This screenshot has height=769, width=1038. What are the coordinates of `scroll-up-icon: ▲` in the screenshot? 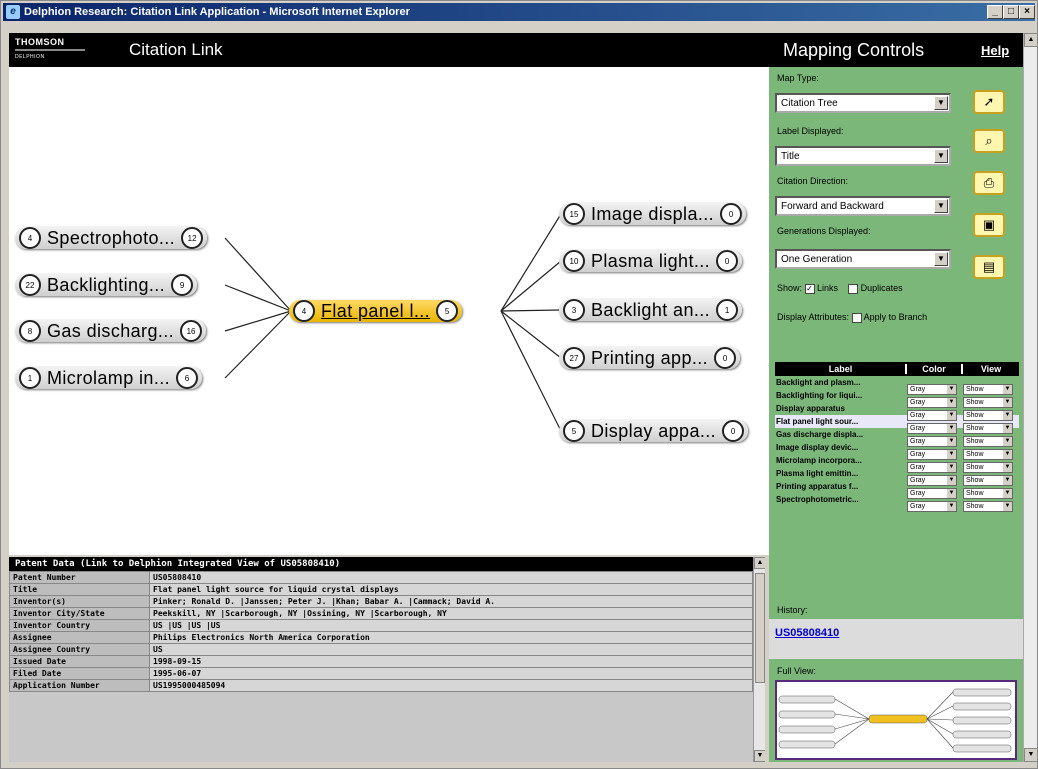 It's located at (759, 563).